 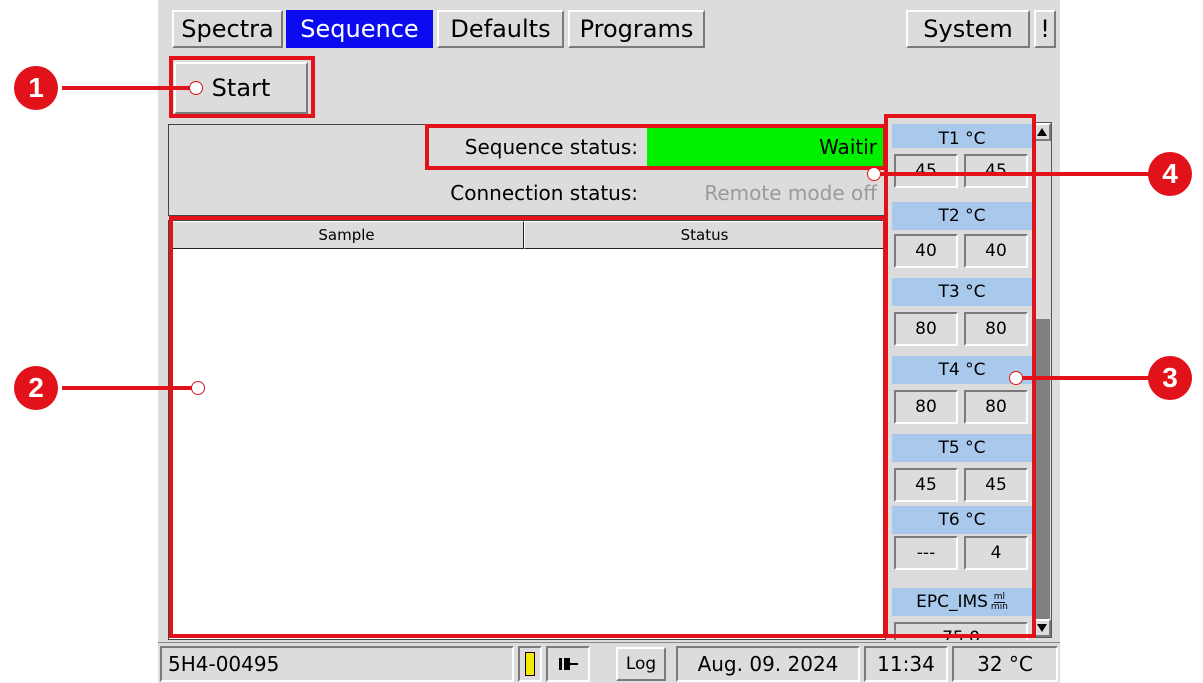 What do you see at coordinates (999, 606) in the screenshot?
I see `epc-unit-bottom: min` at bounding box center [999, 606].